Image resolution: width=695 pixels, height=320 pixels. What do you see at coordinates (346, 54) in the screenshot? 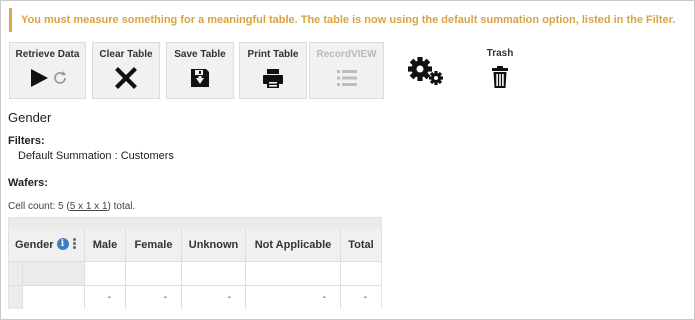
I see `recordview-label: RecordVIEW` at bounding box center [346, 54].